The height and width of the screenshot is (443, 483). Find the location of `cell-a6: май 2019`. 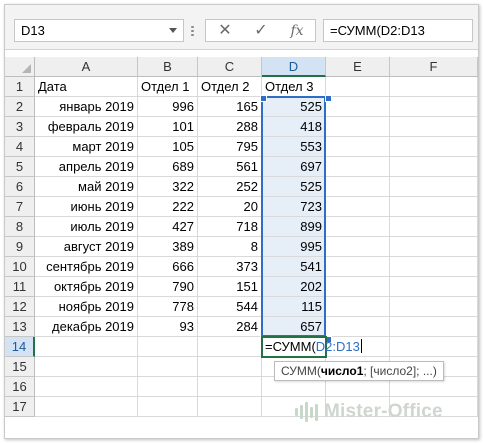

cell-a6: май 2019 is located at coordinates (86, 187).